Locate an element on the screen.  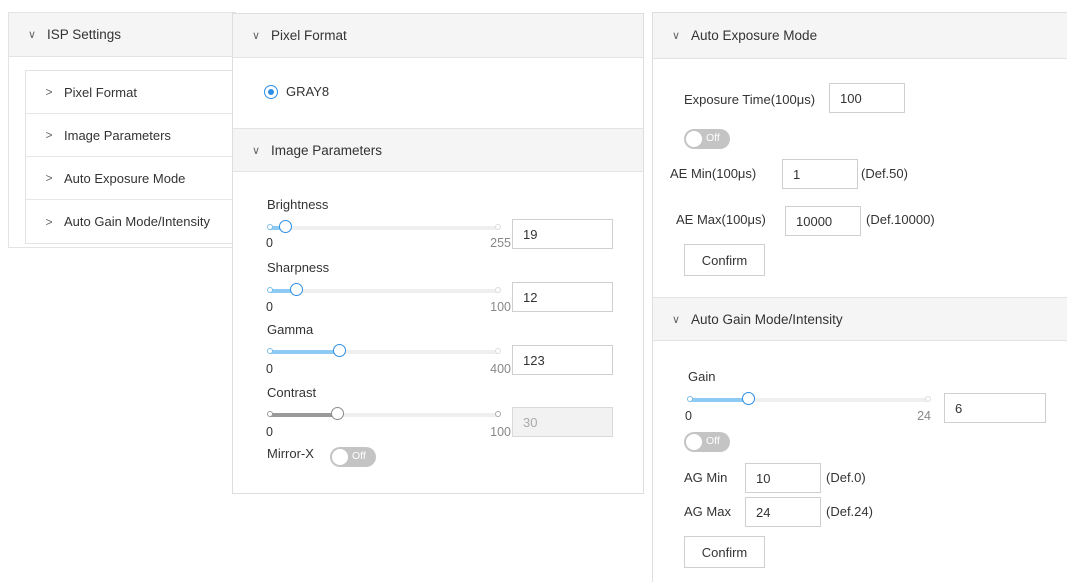
pixel-format-header: ∨ Pixel Format is located at coordinates (438, 36).